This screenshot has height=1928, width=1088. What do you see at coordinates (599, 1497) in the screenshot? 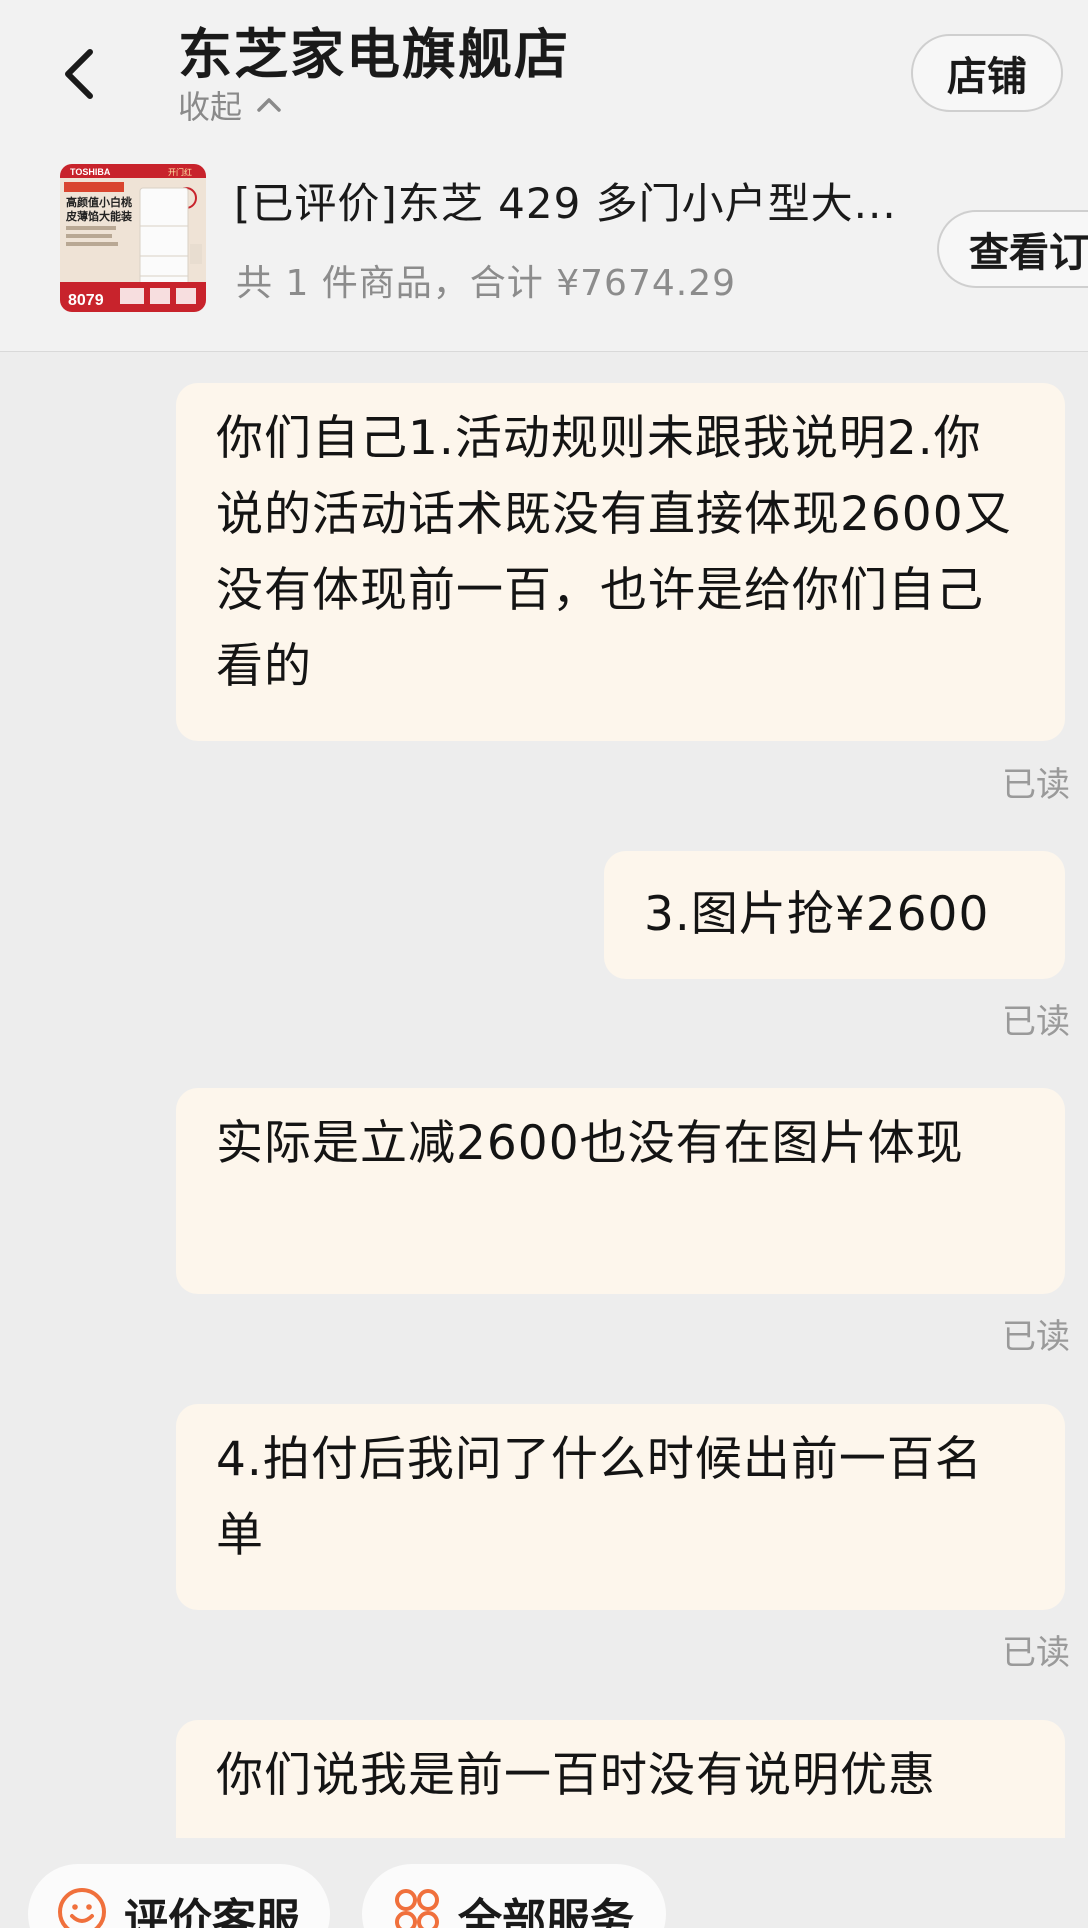
I see `message-text: 4.拍付后我问了什么时候出前一百名单` at bounding box center [599, 1497].